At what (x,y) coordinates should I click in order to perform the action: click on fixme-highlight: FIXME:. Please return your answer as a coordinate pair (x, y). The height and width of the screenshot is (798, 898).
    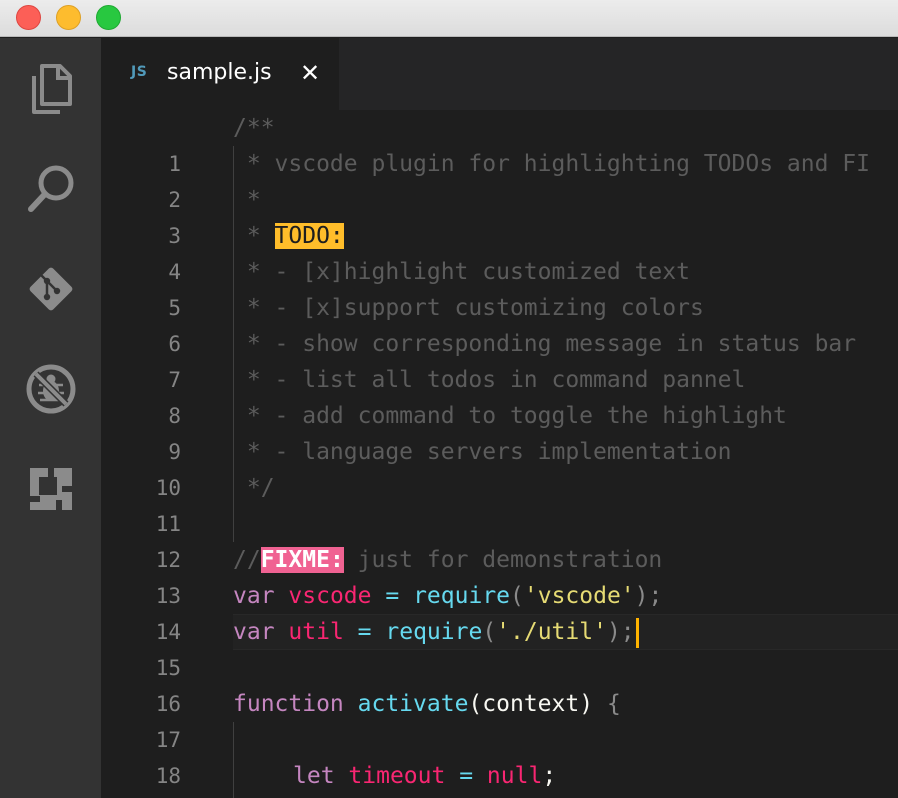
    Looking at the image, I should click on (302, 560).